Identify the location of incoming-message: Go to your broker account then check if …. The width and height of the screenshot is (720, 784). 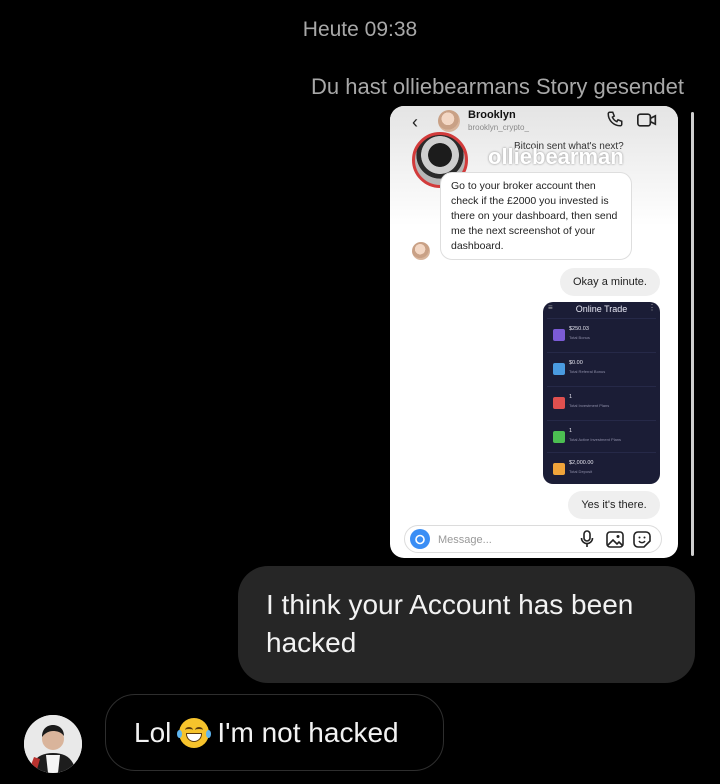
(536, 216).